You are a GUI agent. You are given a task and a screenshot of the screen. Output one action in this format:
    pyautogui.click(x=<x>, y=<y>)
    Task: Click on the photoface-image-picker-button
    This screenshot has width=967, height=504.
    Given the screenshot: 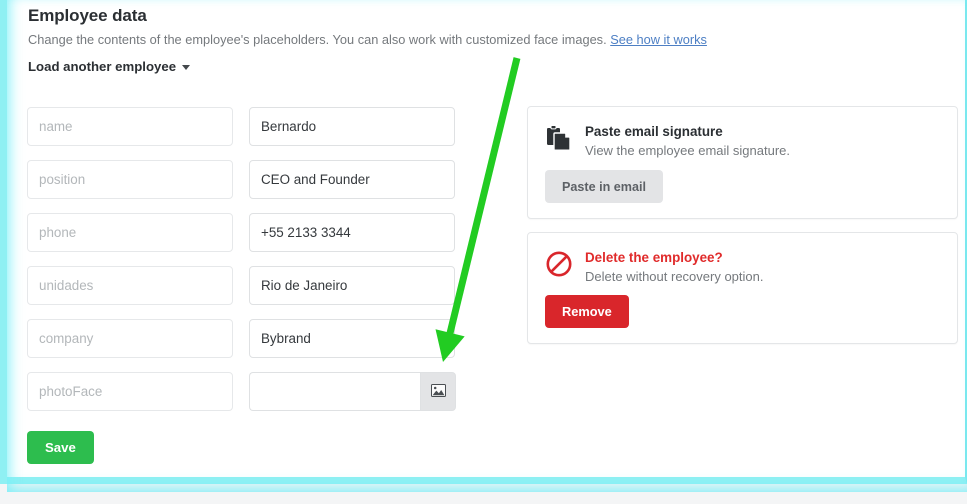 What is the action you would take?
    pyautogui.click(x=438, y=391)
    